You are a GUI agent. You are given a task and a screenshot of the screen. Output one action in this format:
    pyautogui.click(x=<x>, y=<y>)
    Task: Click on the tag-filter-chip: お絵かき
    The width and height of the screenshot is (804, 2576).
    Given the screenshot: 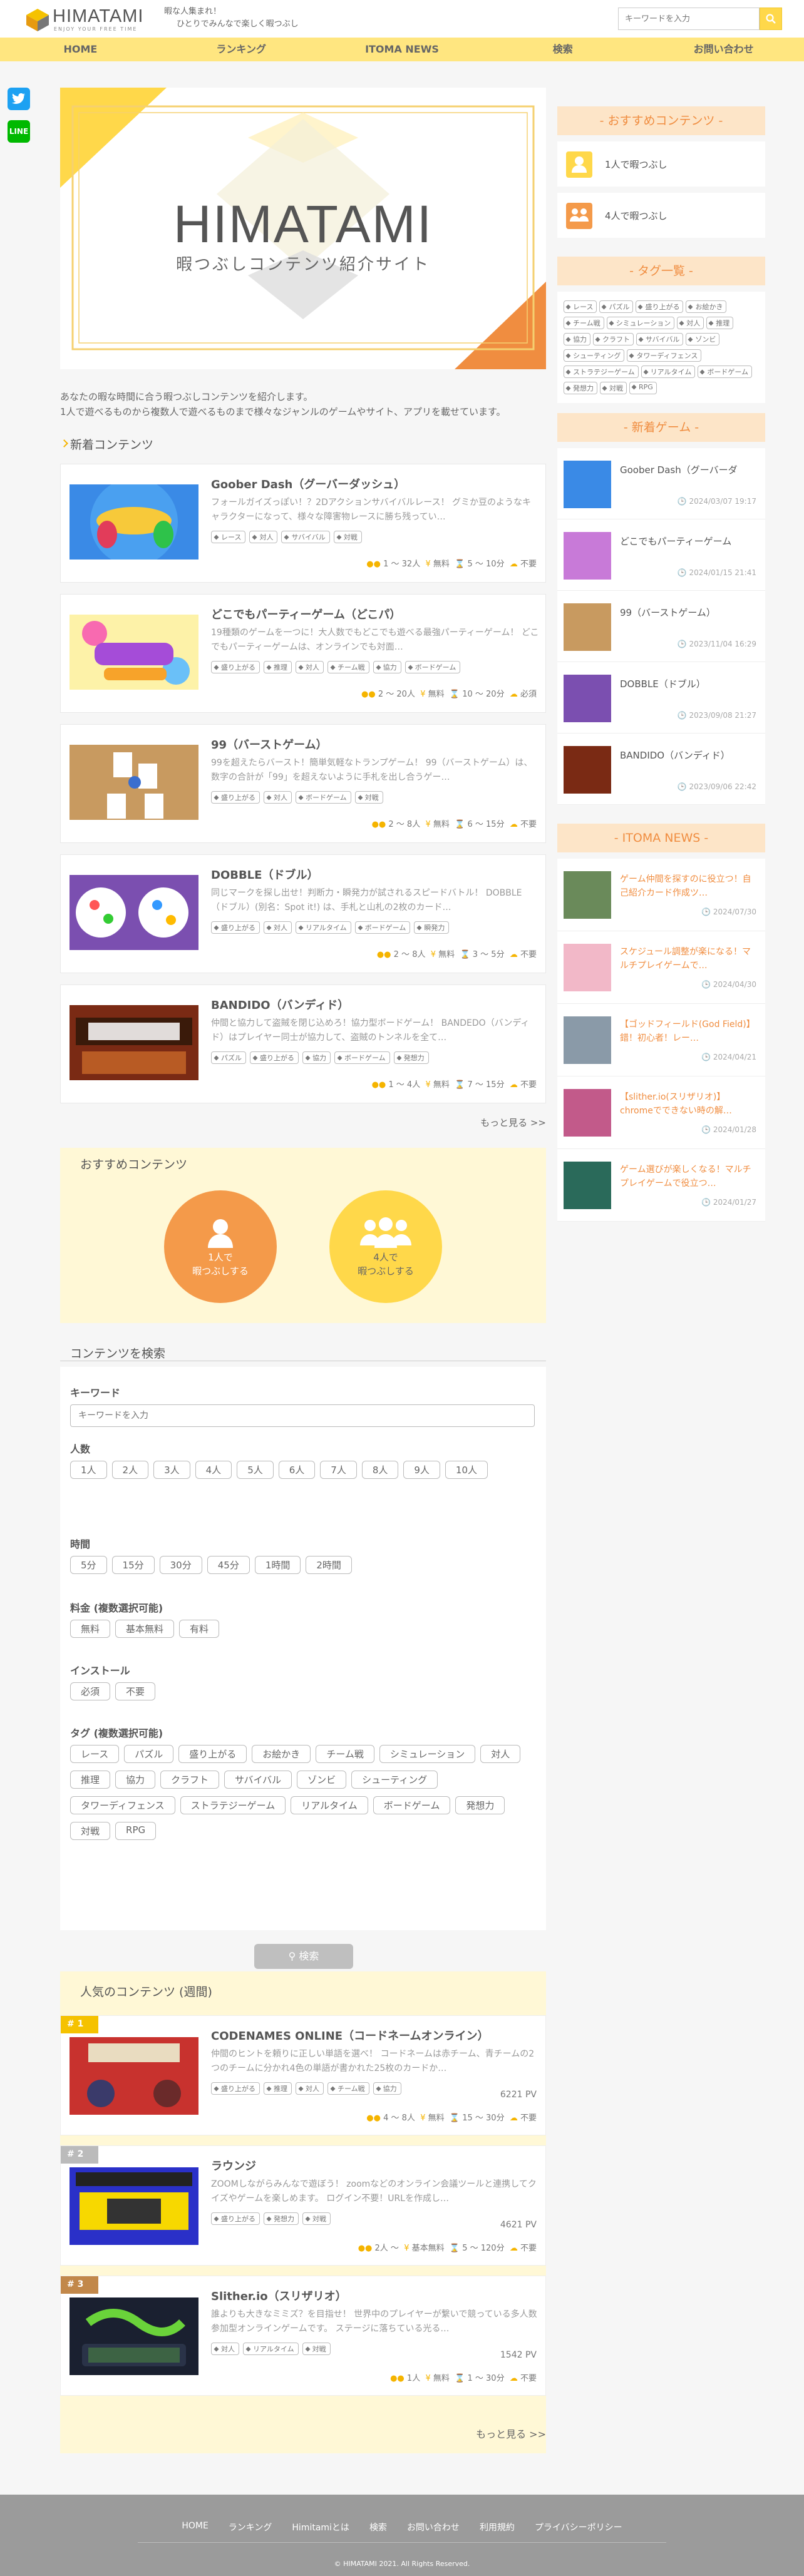 What is the action you would take?
    pyautogui.click(x=281, y=1754)
    